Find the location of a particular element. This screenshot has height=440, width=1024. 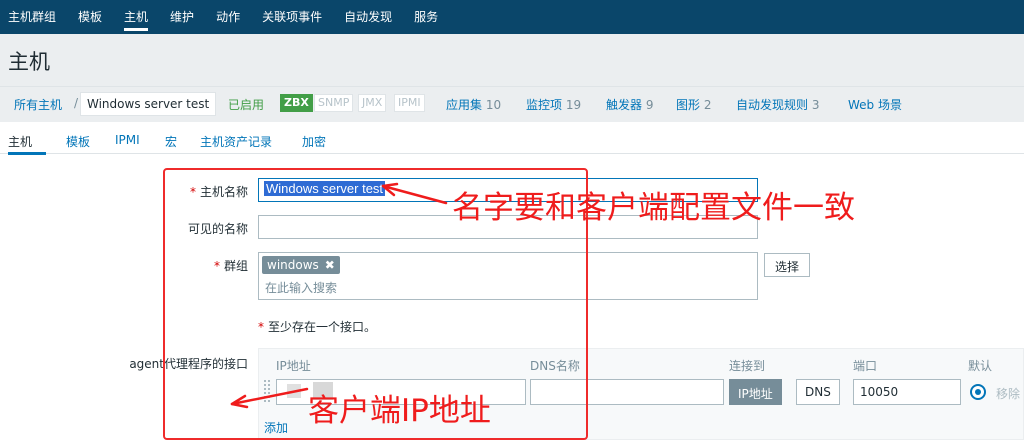

active-tab-indicator is located at coordinates (27, 153).